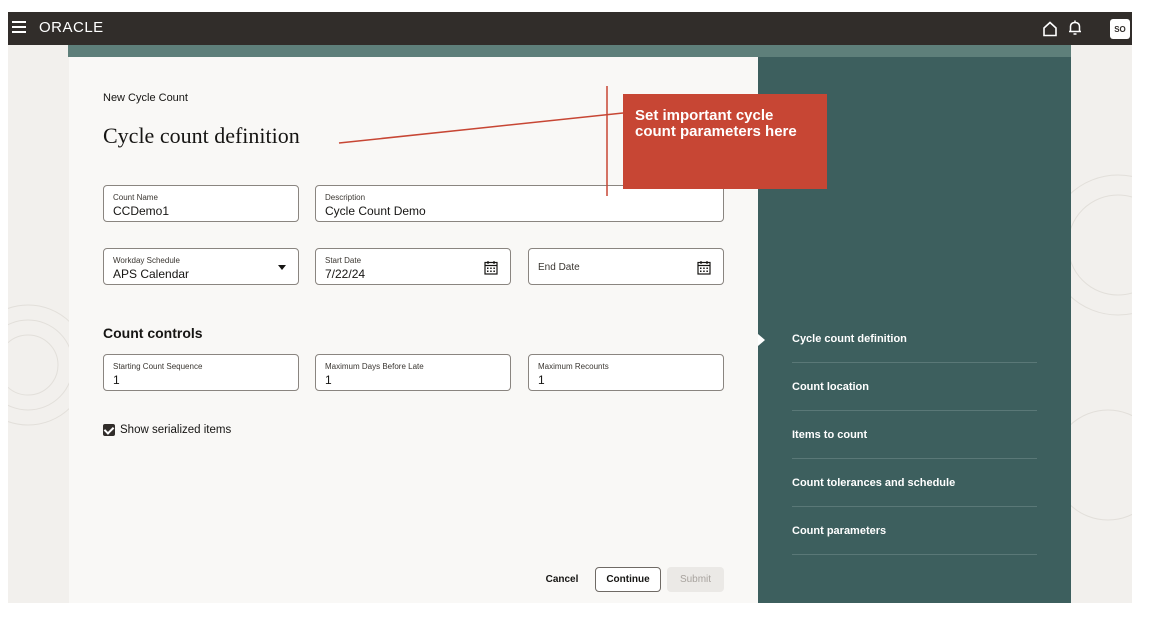 The width and height of the screenshot is (1151, 617). Describe the element at coordinates (481, 141) in the screenshot. I see `annotation-leader-line` at that location.